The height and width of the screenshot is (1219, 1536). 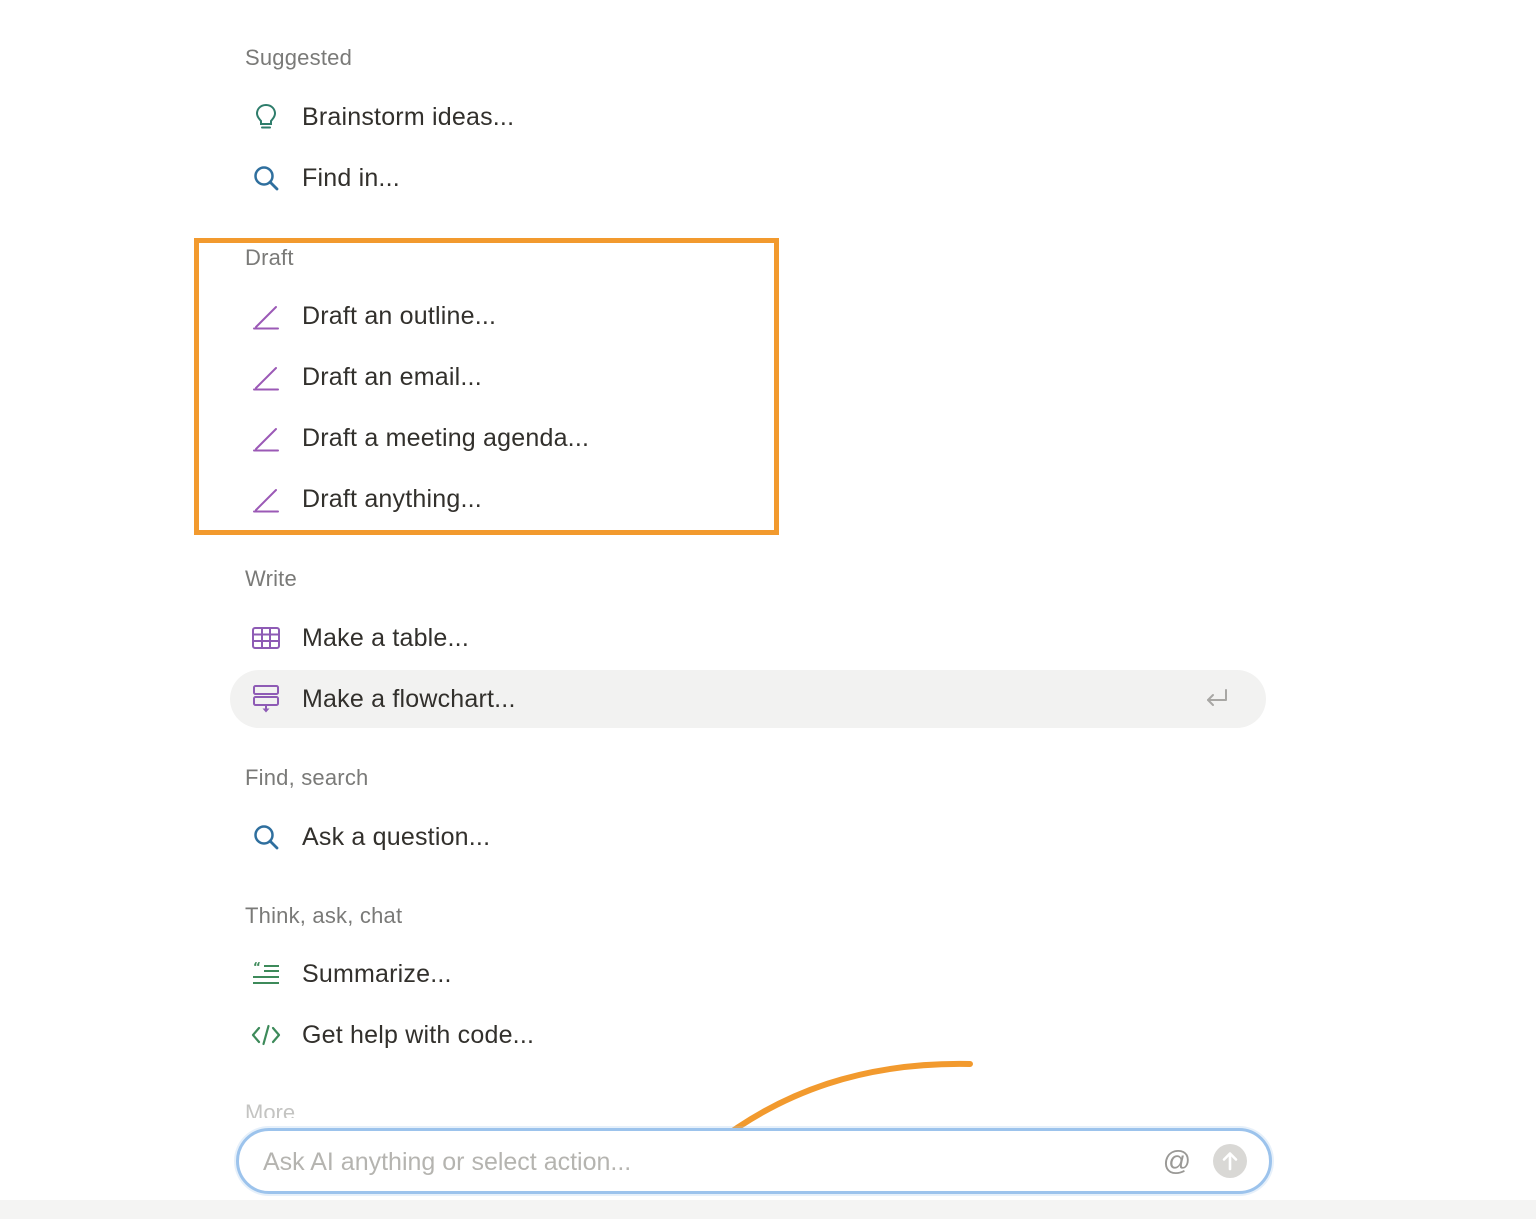 I want to click on section-title-write: Write, so click(x=271, y=578).